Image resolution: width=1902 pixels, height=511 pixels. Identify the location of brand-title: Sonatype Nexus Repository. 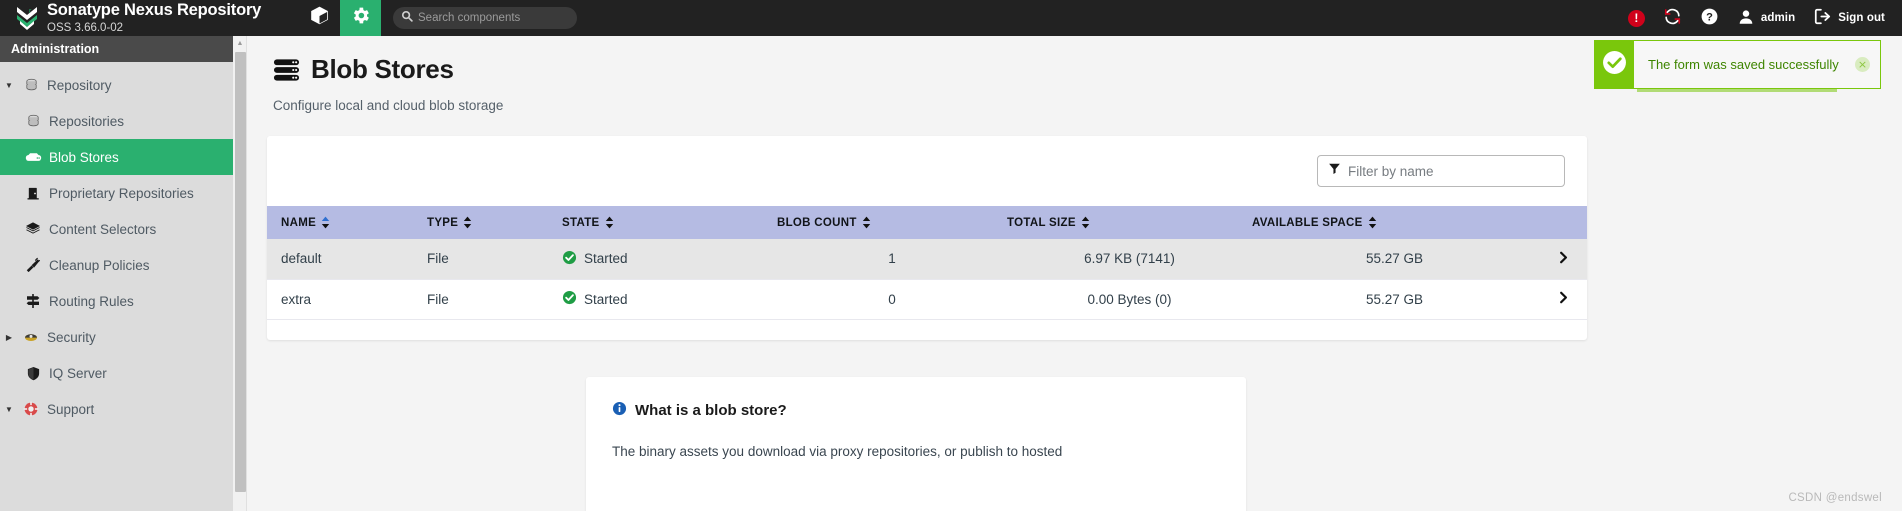
(154, 9).